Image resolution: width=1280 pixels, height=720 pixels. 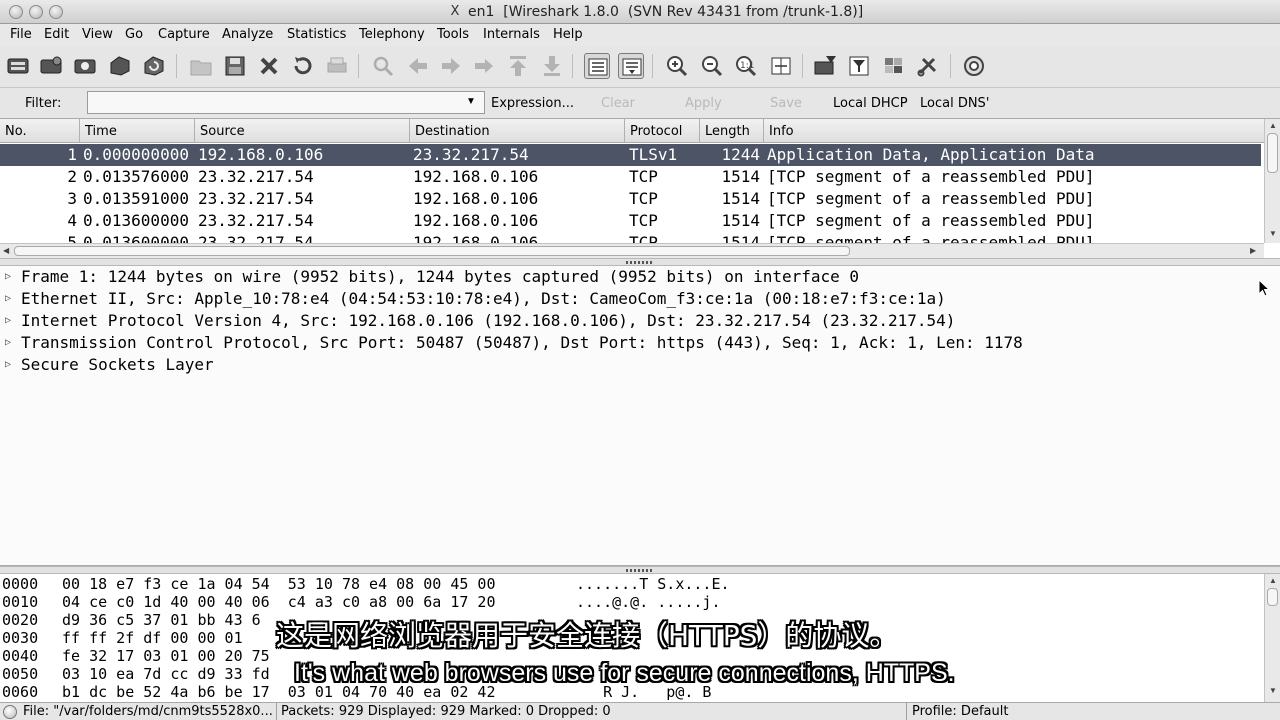 What do you see at coordinates (20, 692) in the screenshot?
I see `hex-off: 0060` at bounding box center [20, 692].